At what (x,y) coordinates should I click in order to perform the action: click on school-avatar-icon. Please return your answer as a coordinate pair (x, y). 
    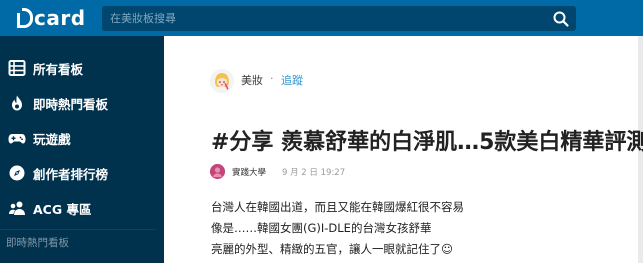
    Looking at the image, I should click on (217, 171).